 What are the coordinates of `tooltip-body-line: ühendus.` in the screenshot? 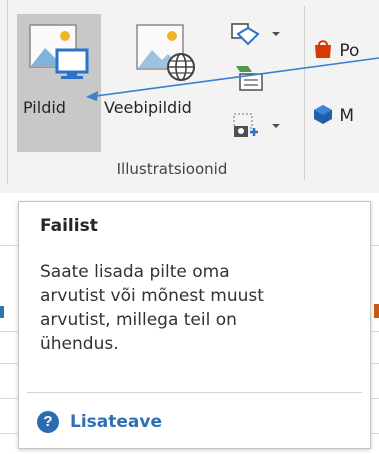 It's located at (79, 344).